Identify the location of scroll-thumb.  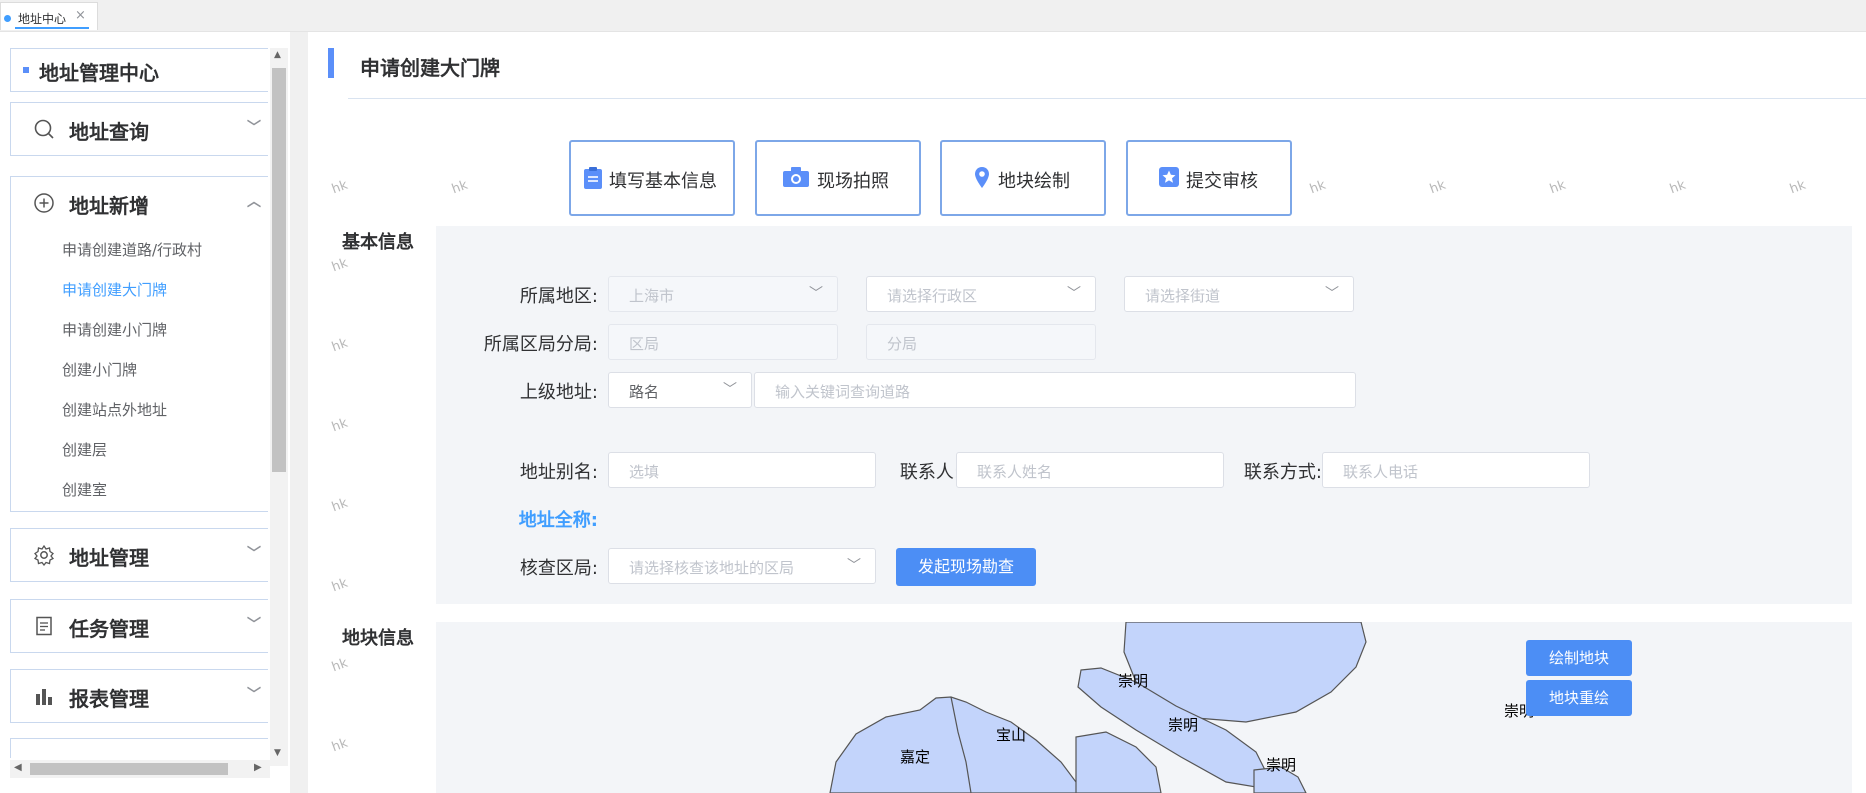
(279, 270).